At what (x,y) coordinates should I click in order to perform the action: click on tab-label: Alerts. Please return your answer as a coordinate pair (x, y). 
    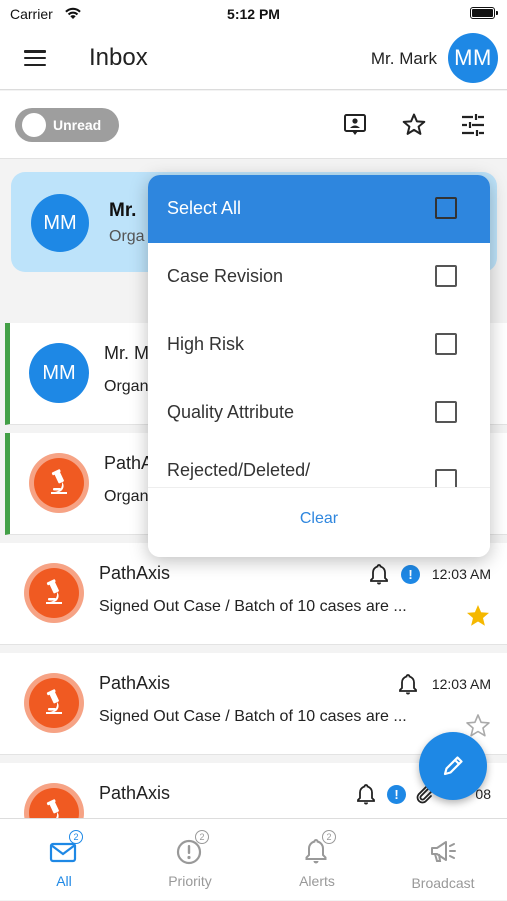
    Looking at the image, I should click on (317, 881).